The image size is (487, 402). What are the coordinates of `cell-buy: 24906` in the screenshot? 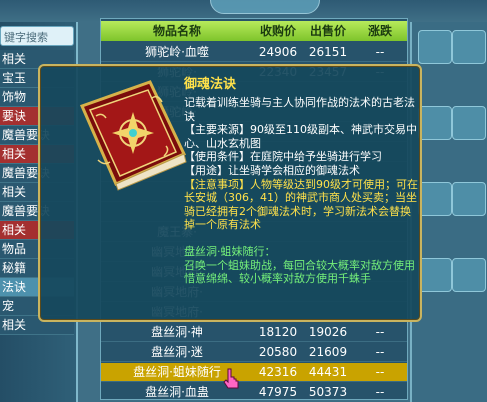 It's located at (278, 52).